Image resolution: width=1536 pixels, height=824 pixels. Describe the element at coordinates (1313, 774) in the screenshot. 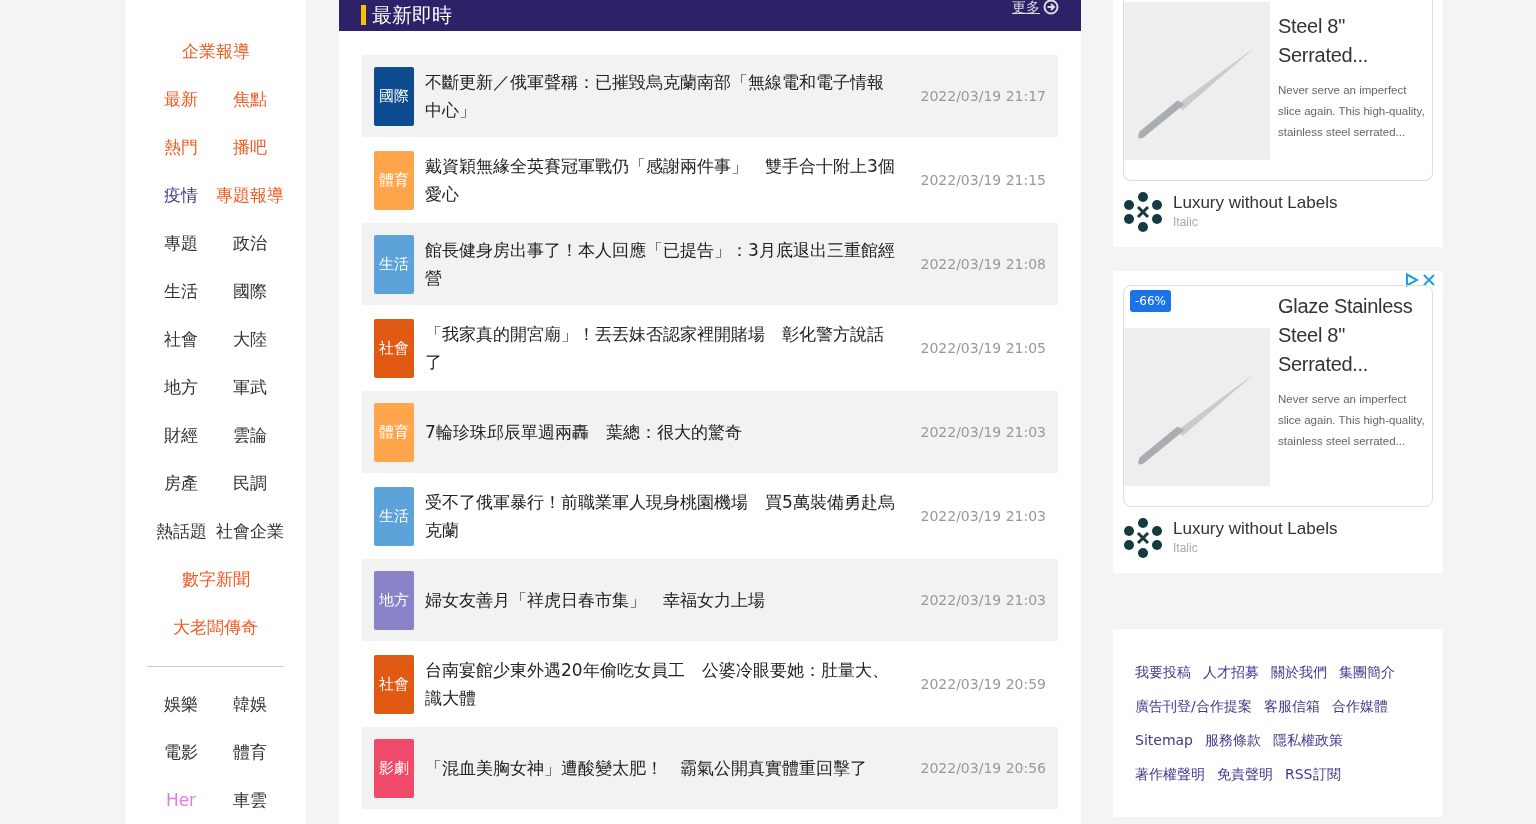

I see `footer-link: RSS訂閱` at that location.